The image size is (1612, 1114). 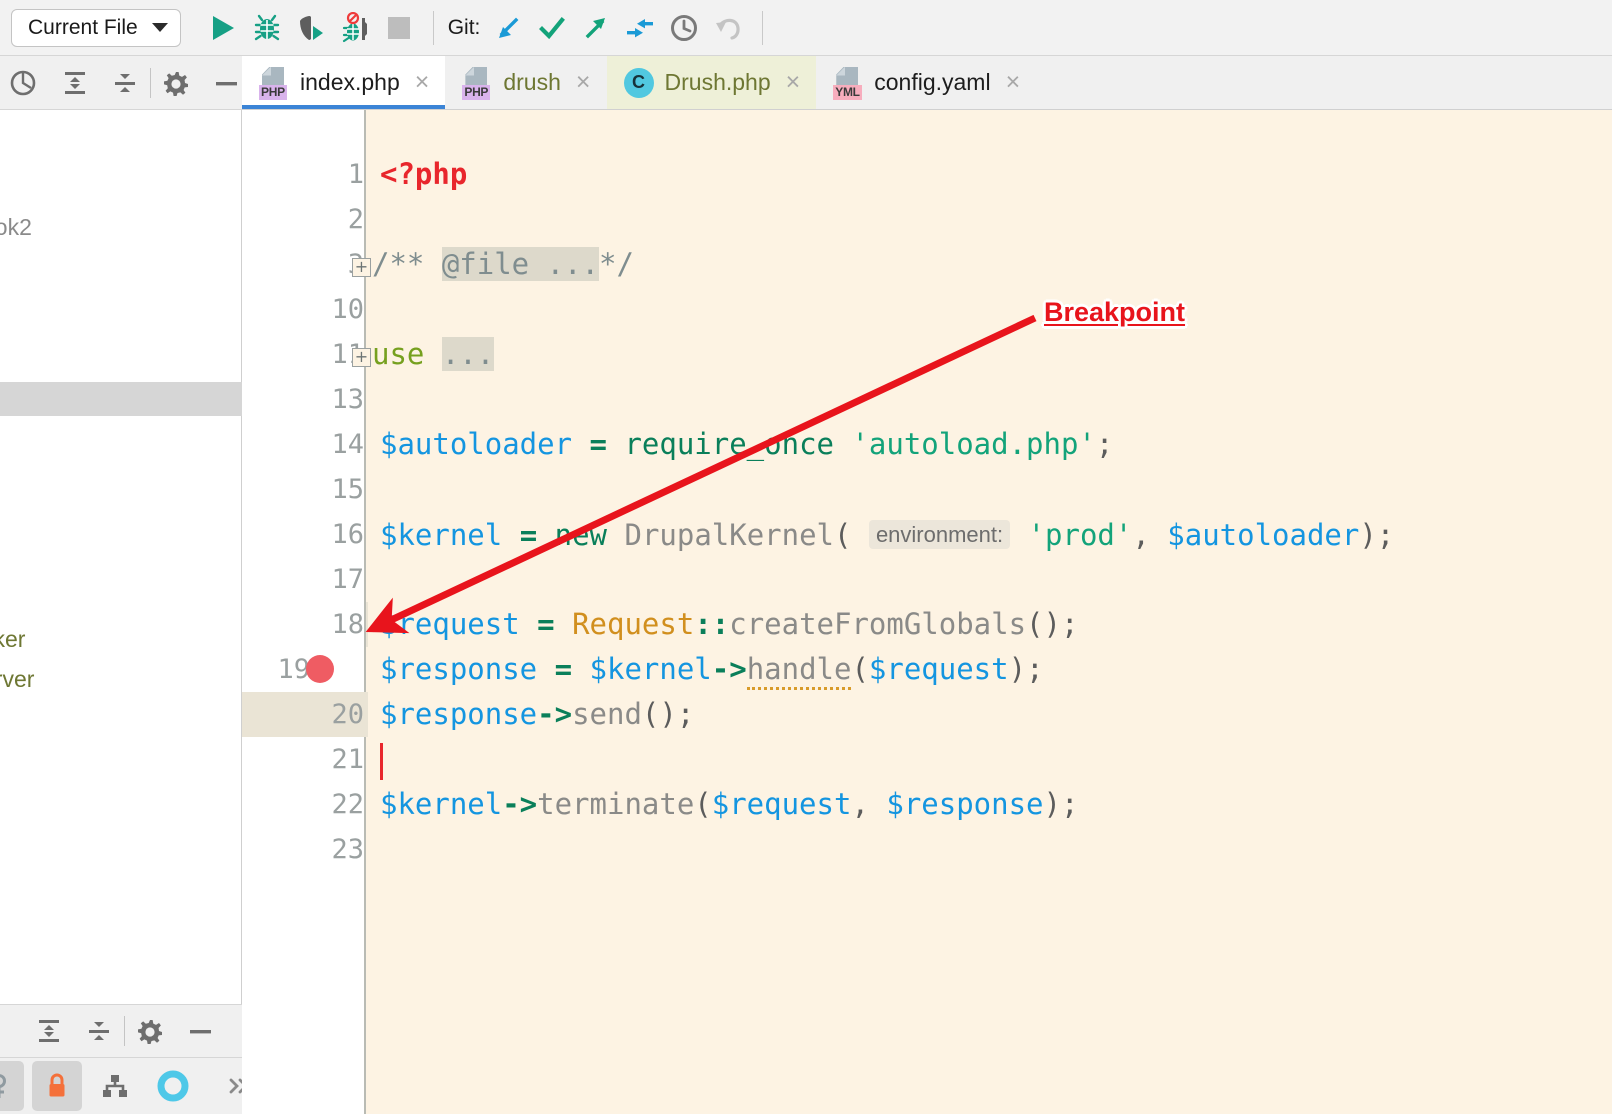 What do you see at coordinates (546, 624) in the screenshot?
I see `assign-operator: =` at bounding box center [546, 624].